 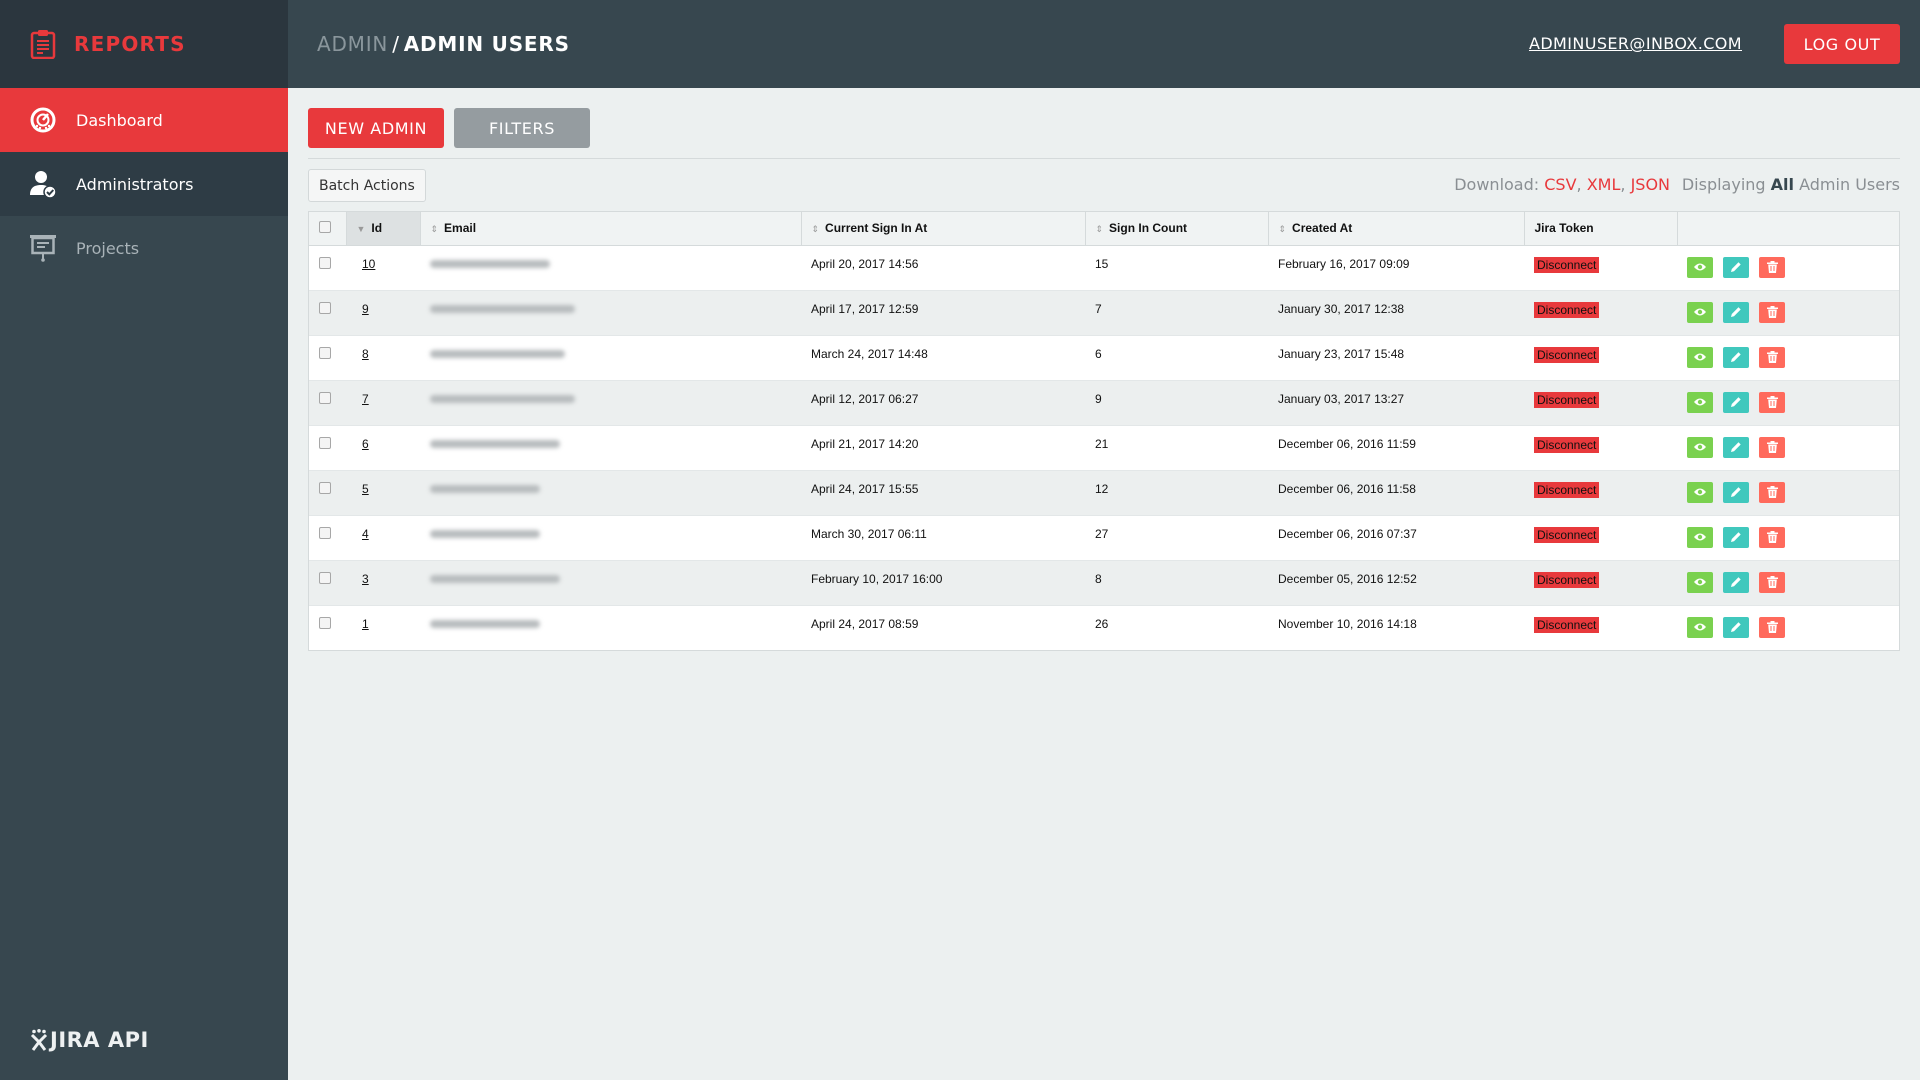 I want to click on id-link: 4, so click(x=362, y=534).